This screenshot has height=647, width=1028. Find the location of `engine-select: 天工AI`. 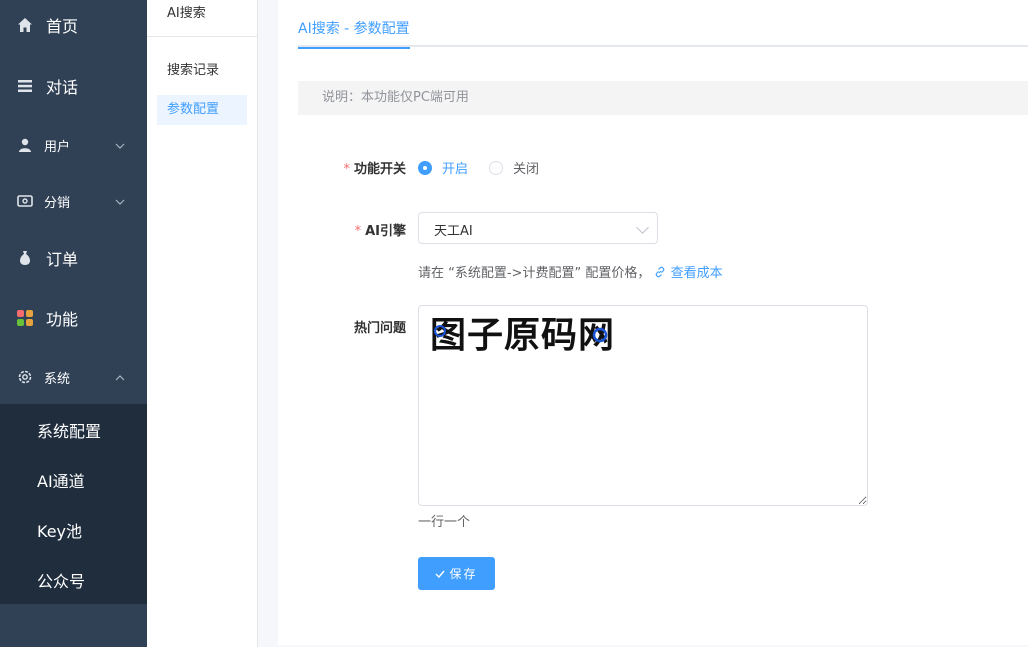

engine-select: 天工AI is located at coordinates (538, 228).